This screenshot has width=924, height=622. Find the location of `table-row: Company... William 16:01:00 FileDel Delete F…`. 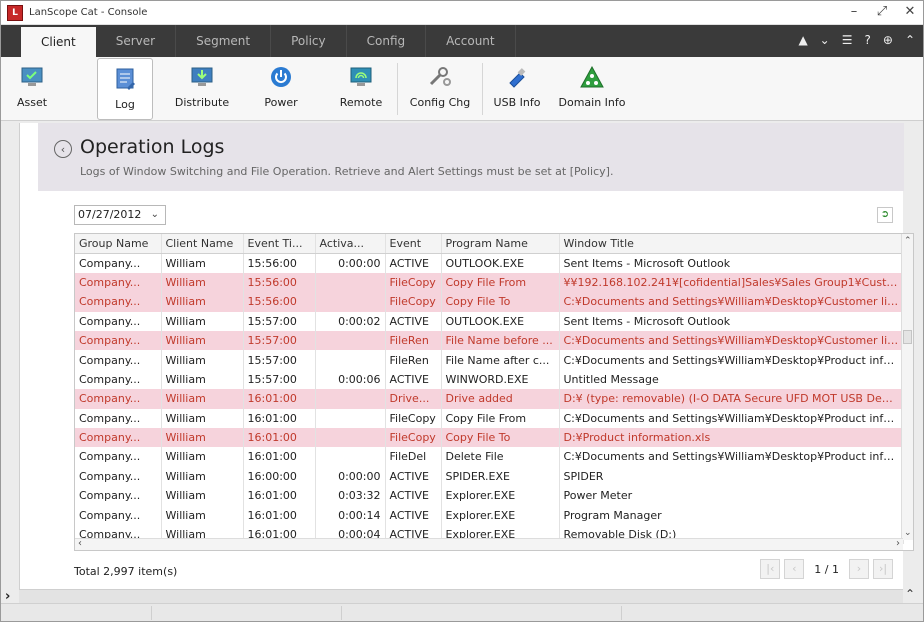

table-row: Company... William 16:01:00 FileDel Delete F… is located at coordinates (489, 457).